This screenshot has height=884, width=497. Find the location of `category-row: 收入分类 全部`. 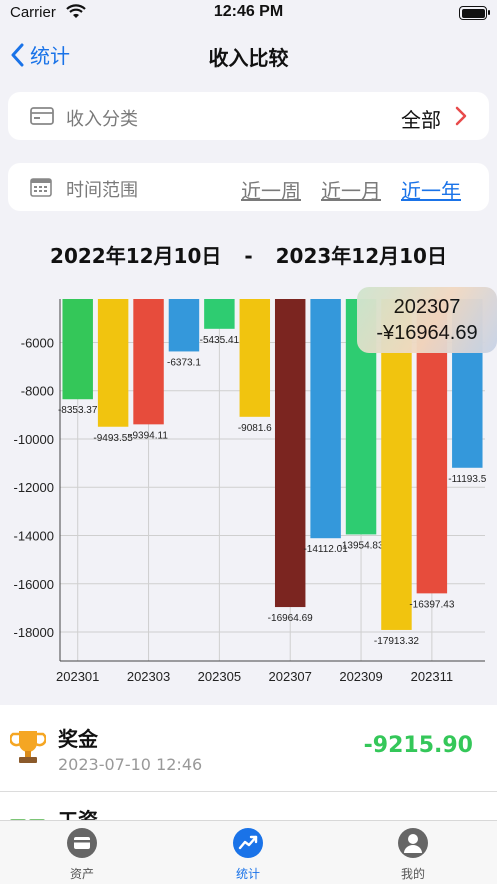

category-row: 收入分类 全部 is located at coordinates (248, 116).